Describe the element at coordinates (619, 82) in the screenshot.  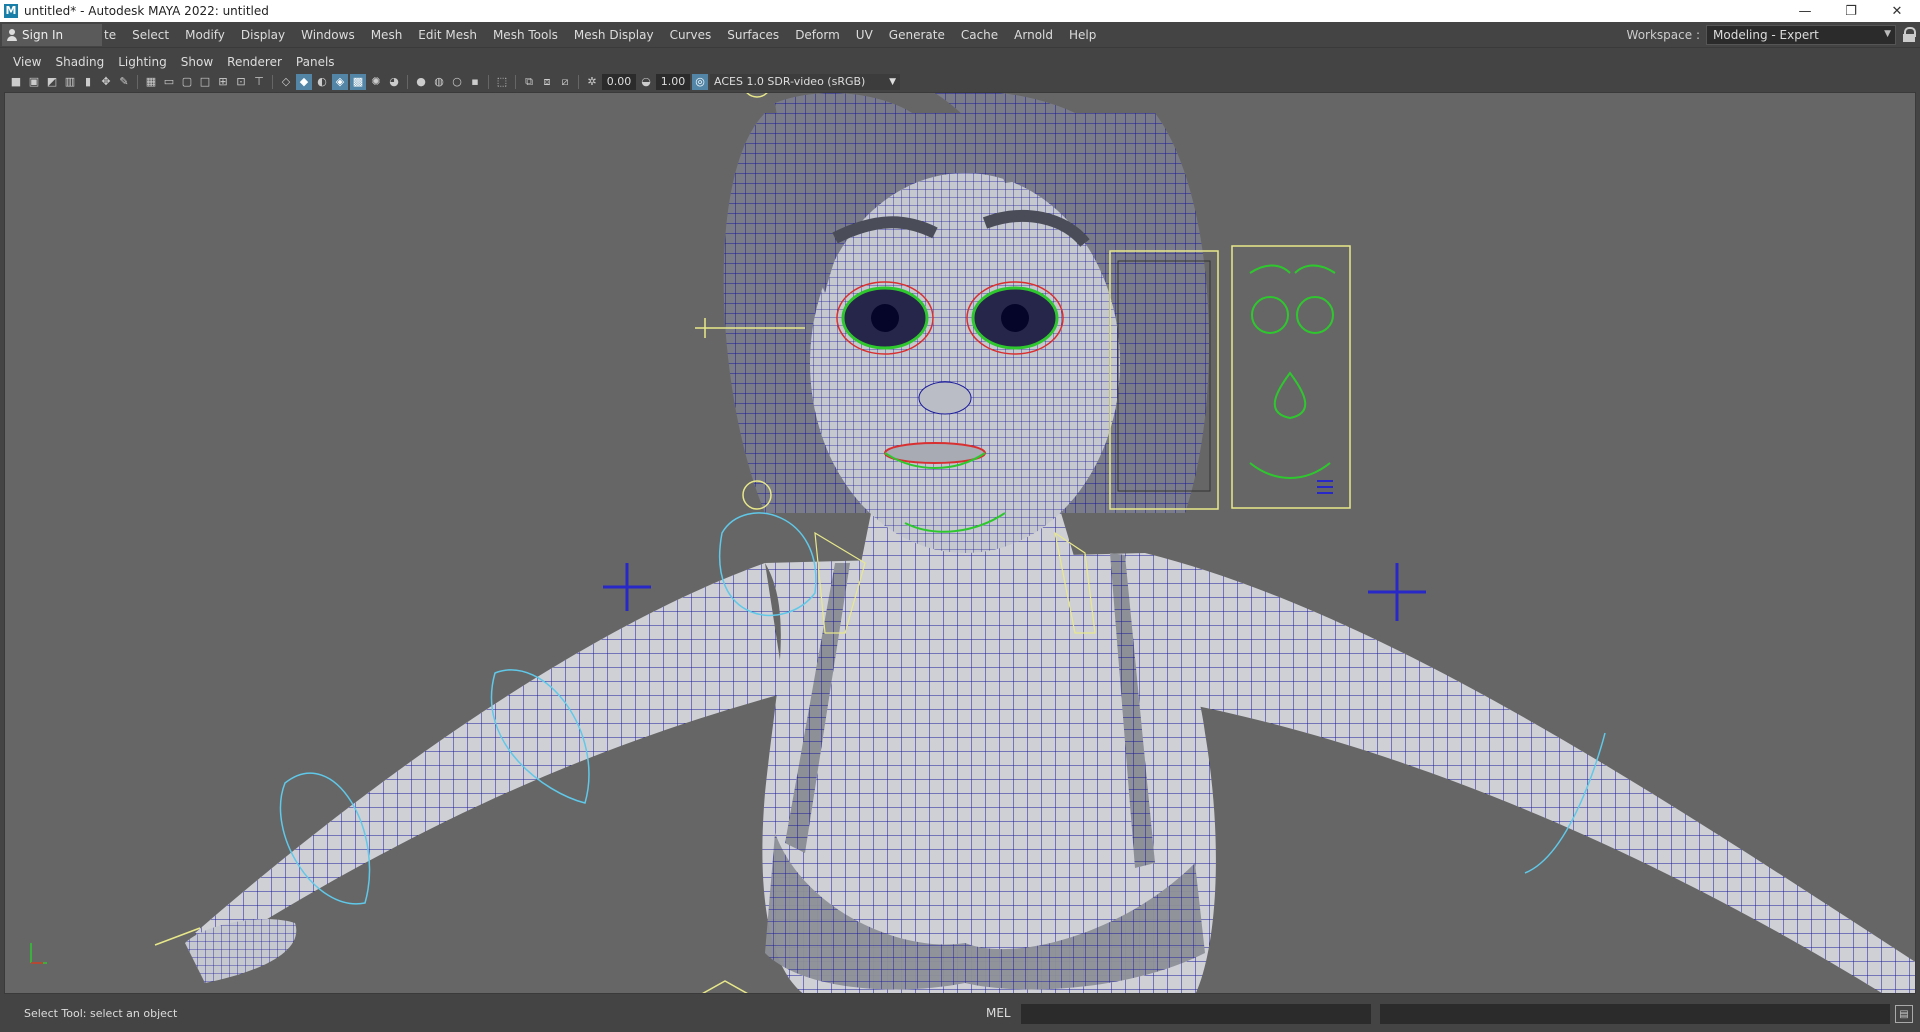
I see `exposure-field: 0.00` at that location.